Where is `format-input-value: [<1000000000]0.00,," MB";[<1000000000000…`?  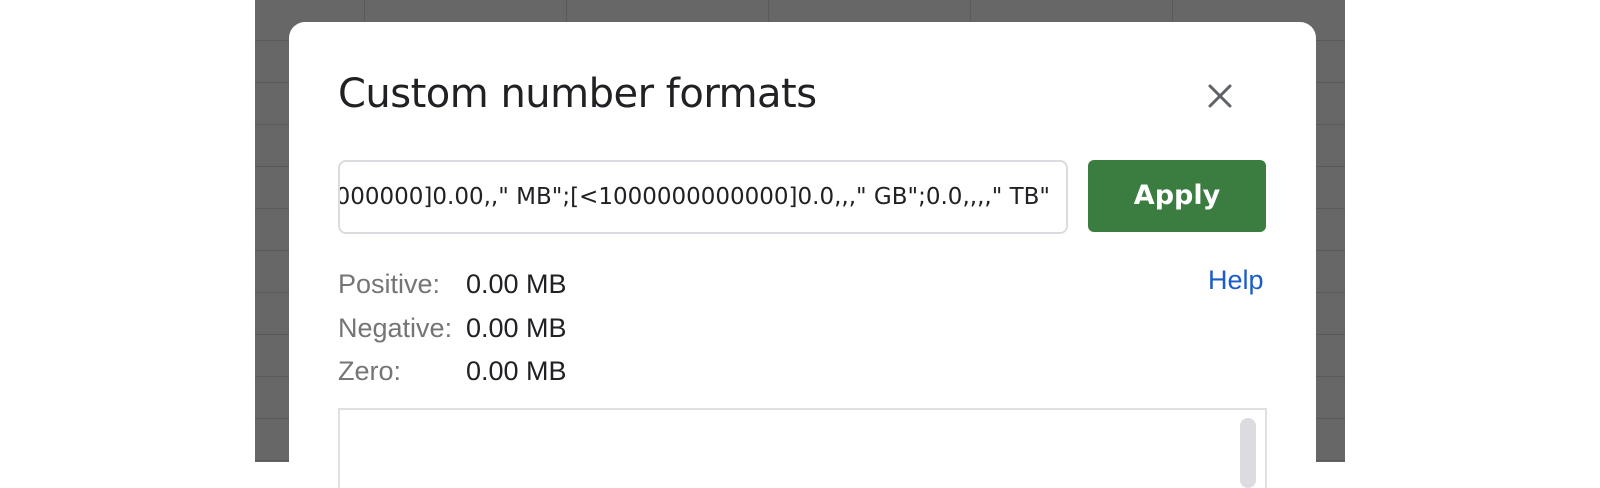
format-input-value: [<1000000000]0.00,," MB";[<1000000000000… is located at coordinates (695, 197).